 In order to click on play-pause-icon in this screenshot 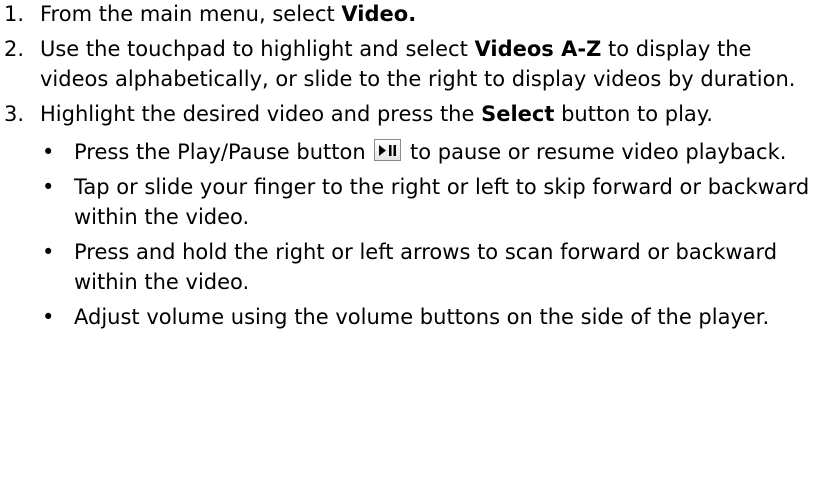, I will do `click(388, 150)`.